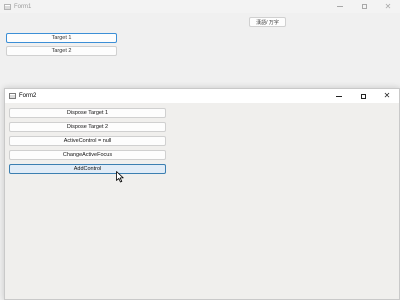 The height and width of the screenshot is (300, 400). Describe the element at coordinates (61, 51) in the screenshot. I see `target2-button: Target 2` at that location.